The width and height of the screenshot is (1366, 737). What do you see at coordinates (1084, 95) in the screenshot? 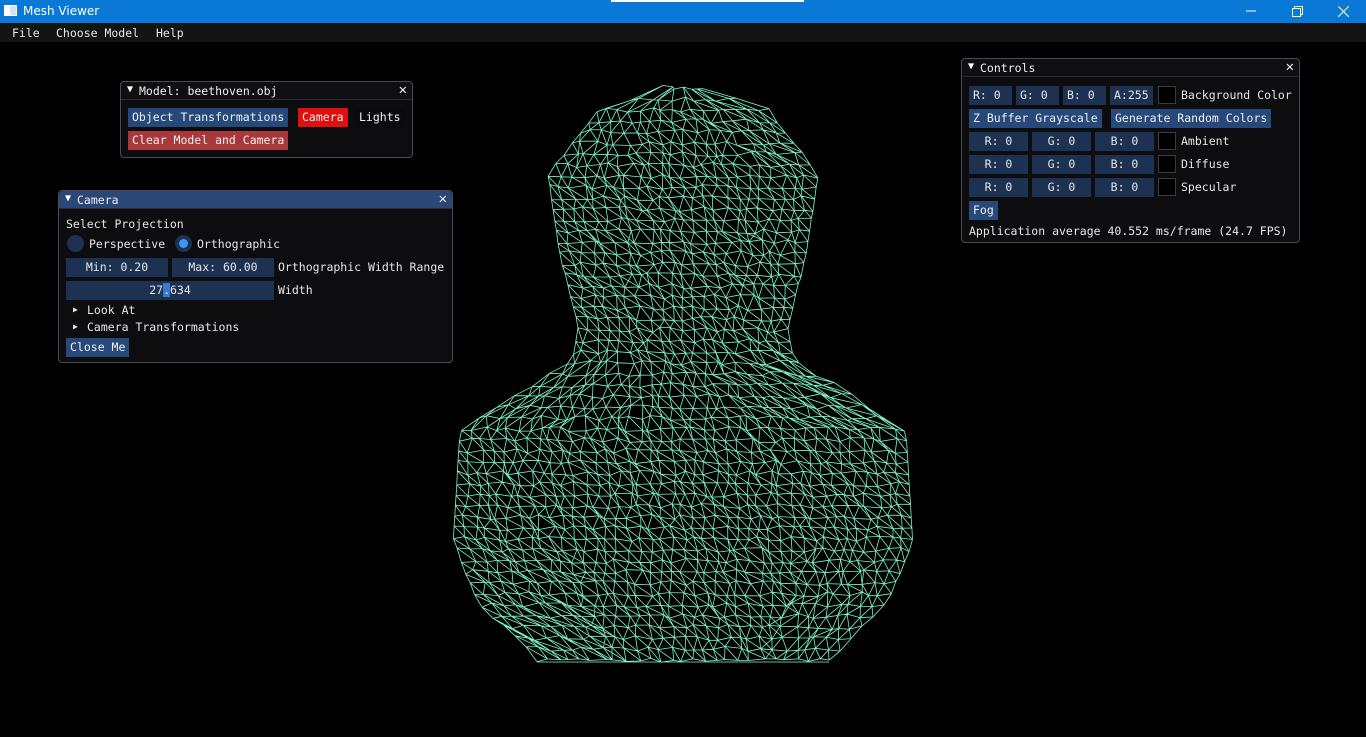
I see `bg-b-field: B: 0` at bounding box center [1084, 95].